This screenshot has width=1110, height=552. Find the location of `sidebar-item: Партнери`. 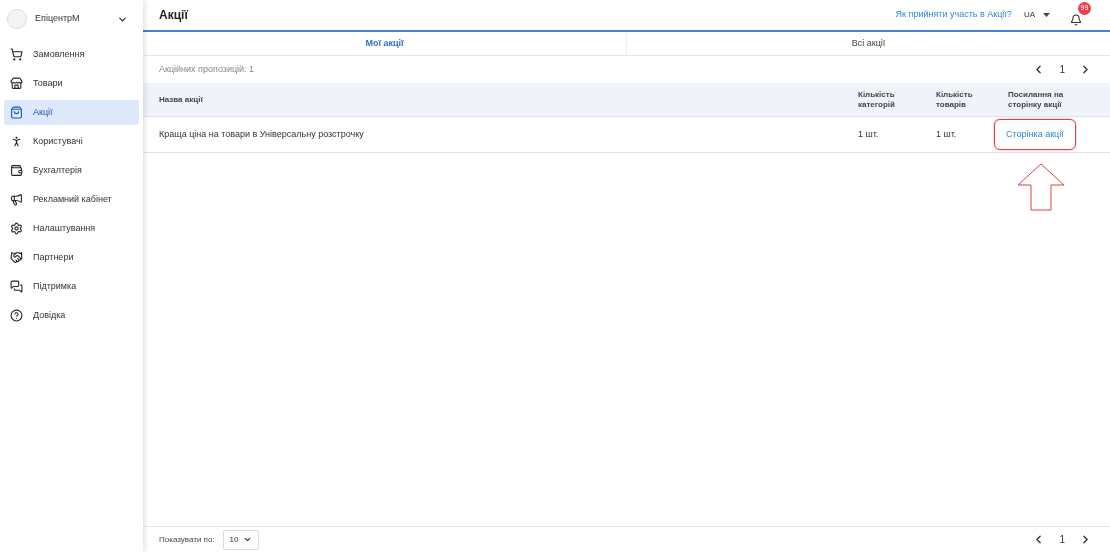

sidebar-item: Партнери is located at coordinates (71, 257).